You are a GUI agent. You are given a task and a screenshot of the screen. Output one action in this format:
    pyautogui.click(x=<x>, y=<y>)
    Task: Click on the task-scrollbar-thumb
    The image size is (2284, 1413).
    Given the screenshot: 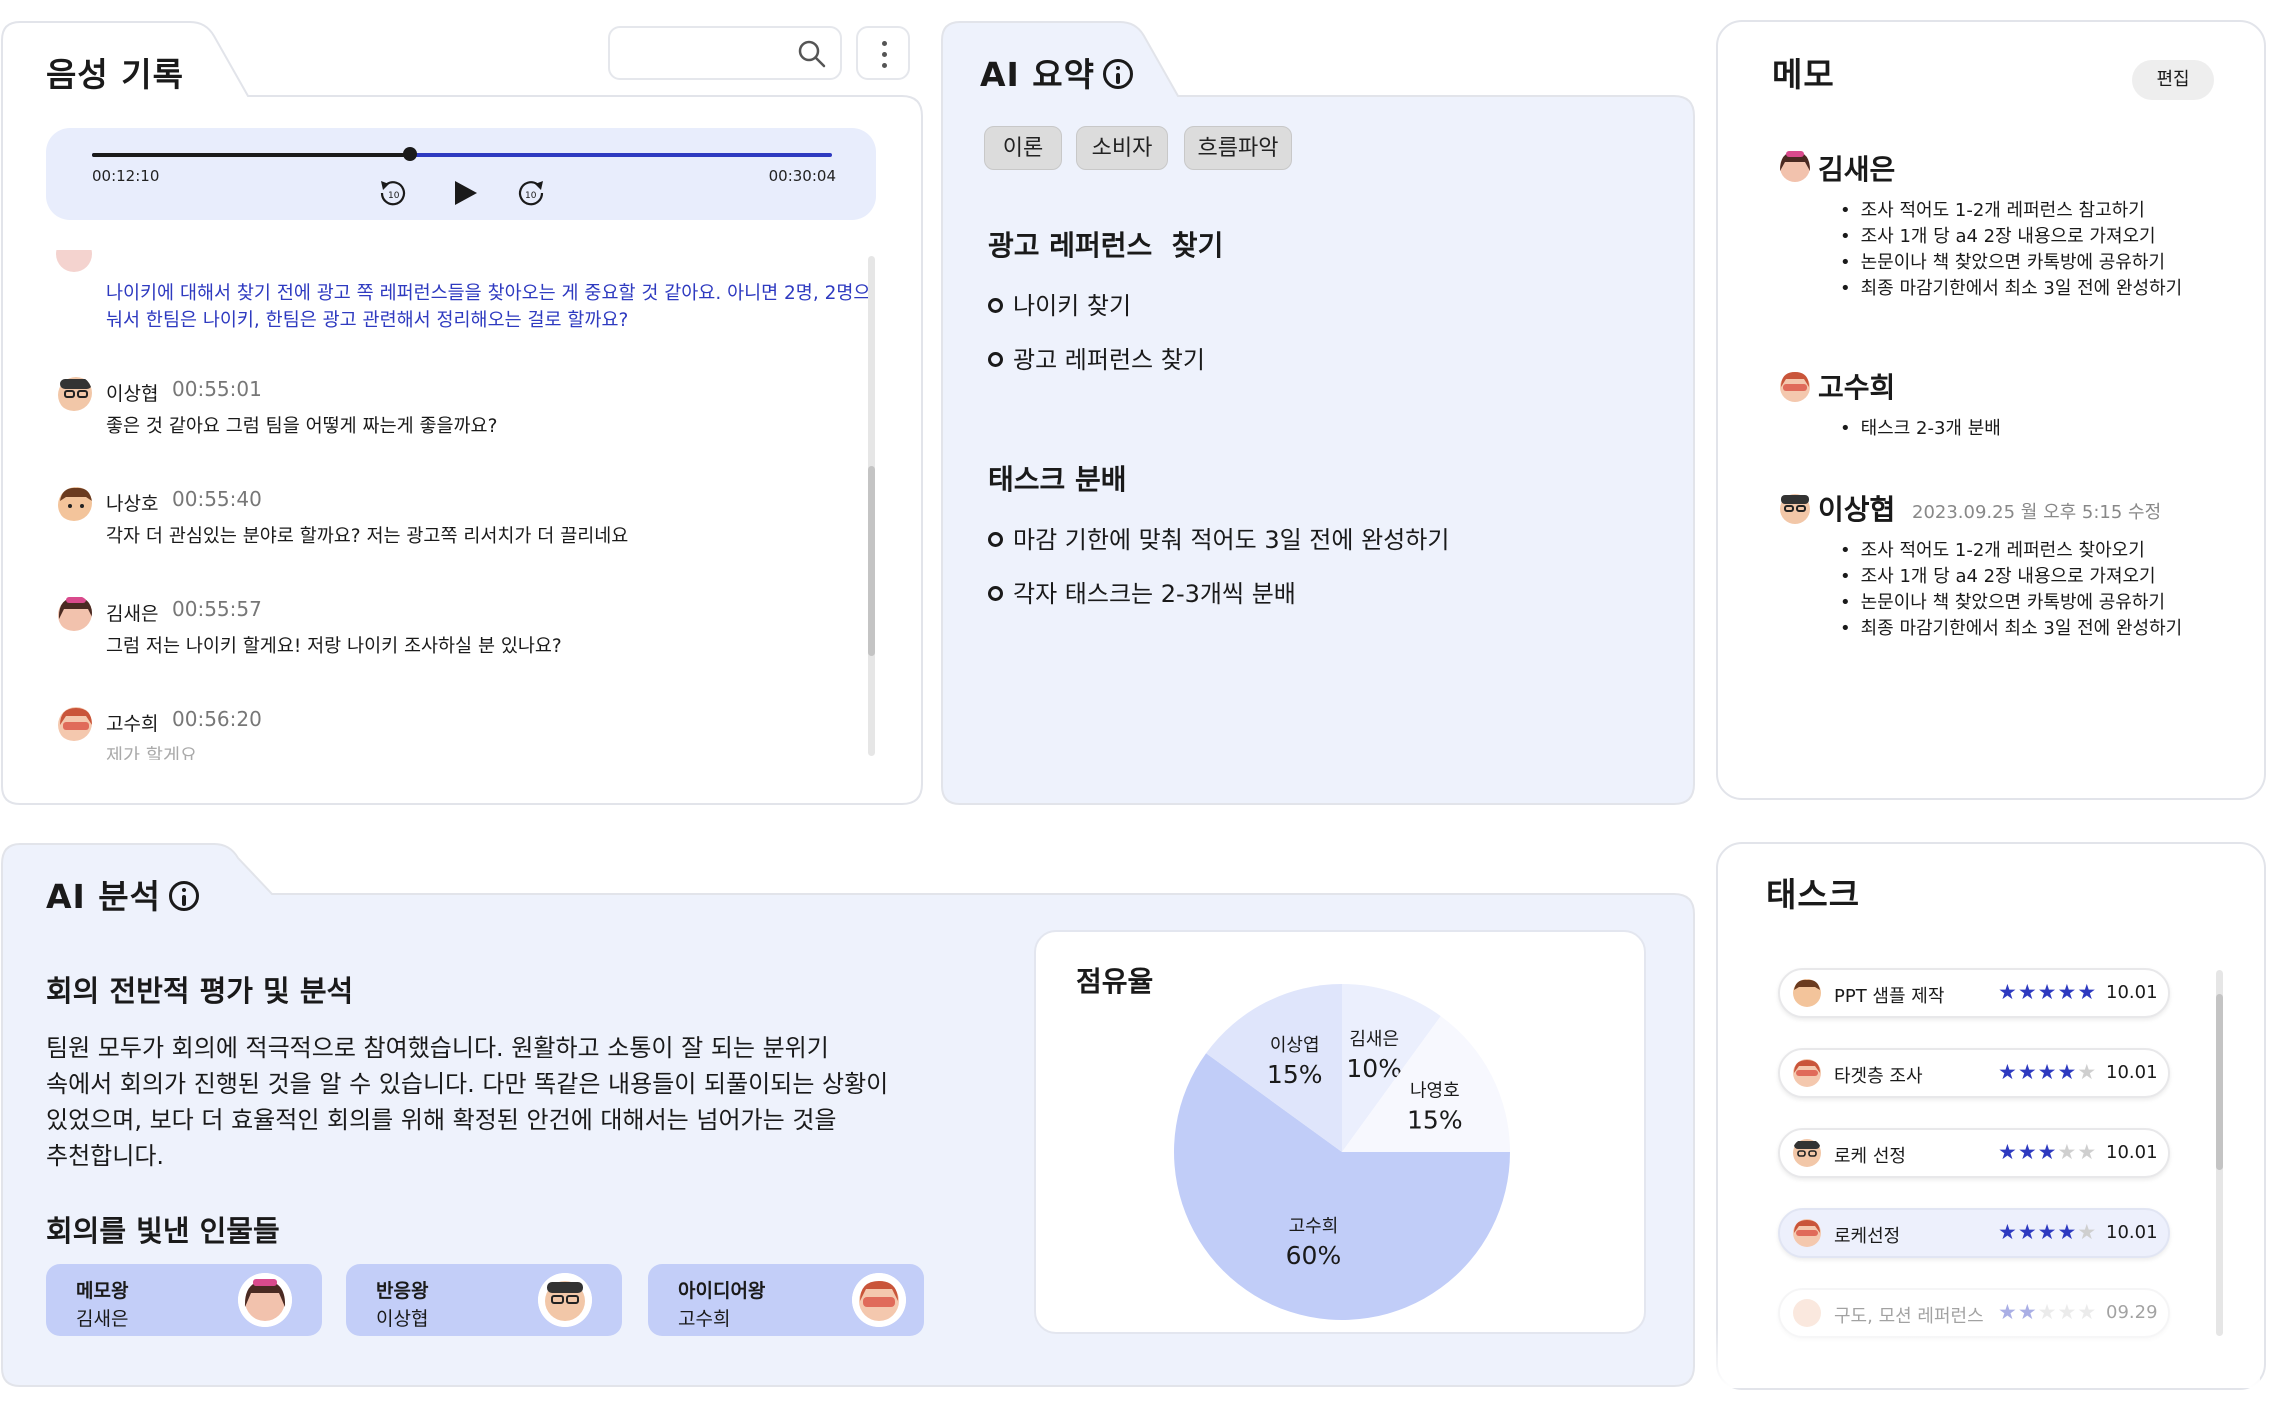 What is the action you would take?
    pyautogui.click(x=2219, y=1082)
    